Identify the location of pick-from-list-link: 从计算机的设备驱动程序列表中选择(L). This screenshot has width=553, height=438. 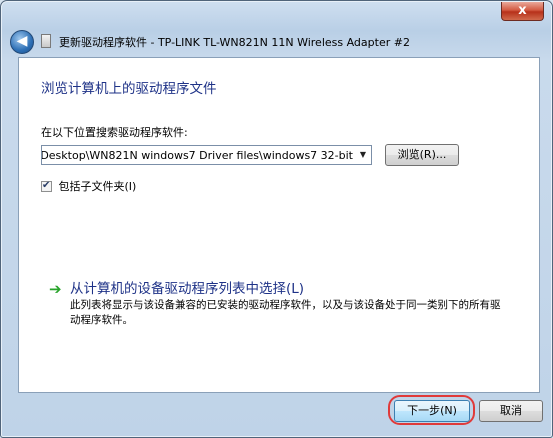
(187, 287).